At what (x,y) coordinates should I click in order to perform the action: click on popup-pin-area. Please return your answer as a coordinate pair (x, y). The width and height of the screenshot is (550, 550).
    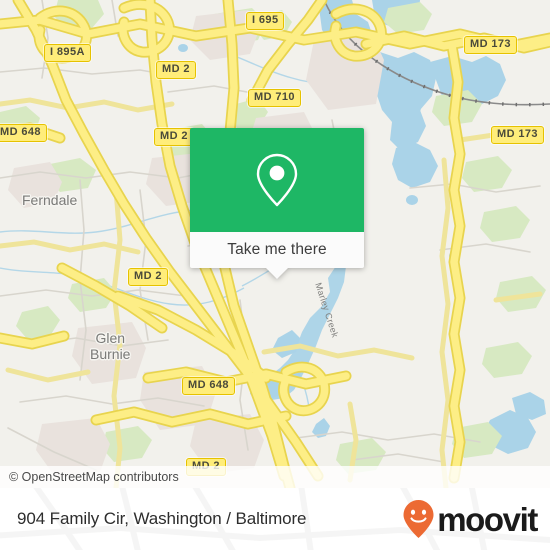
    Looking at the image, I should click on (277, 180).